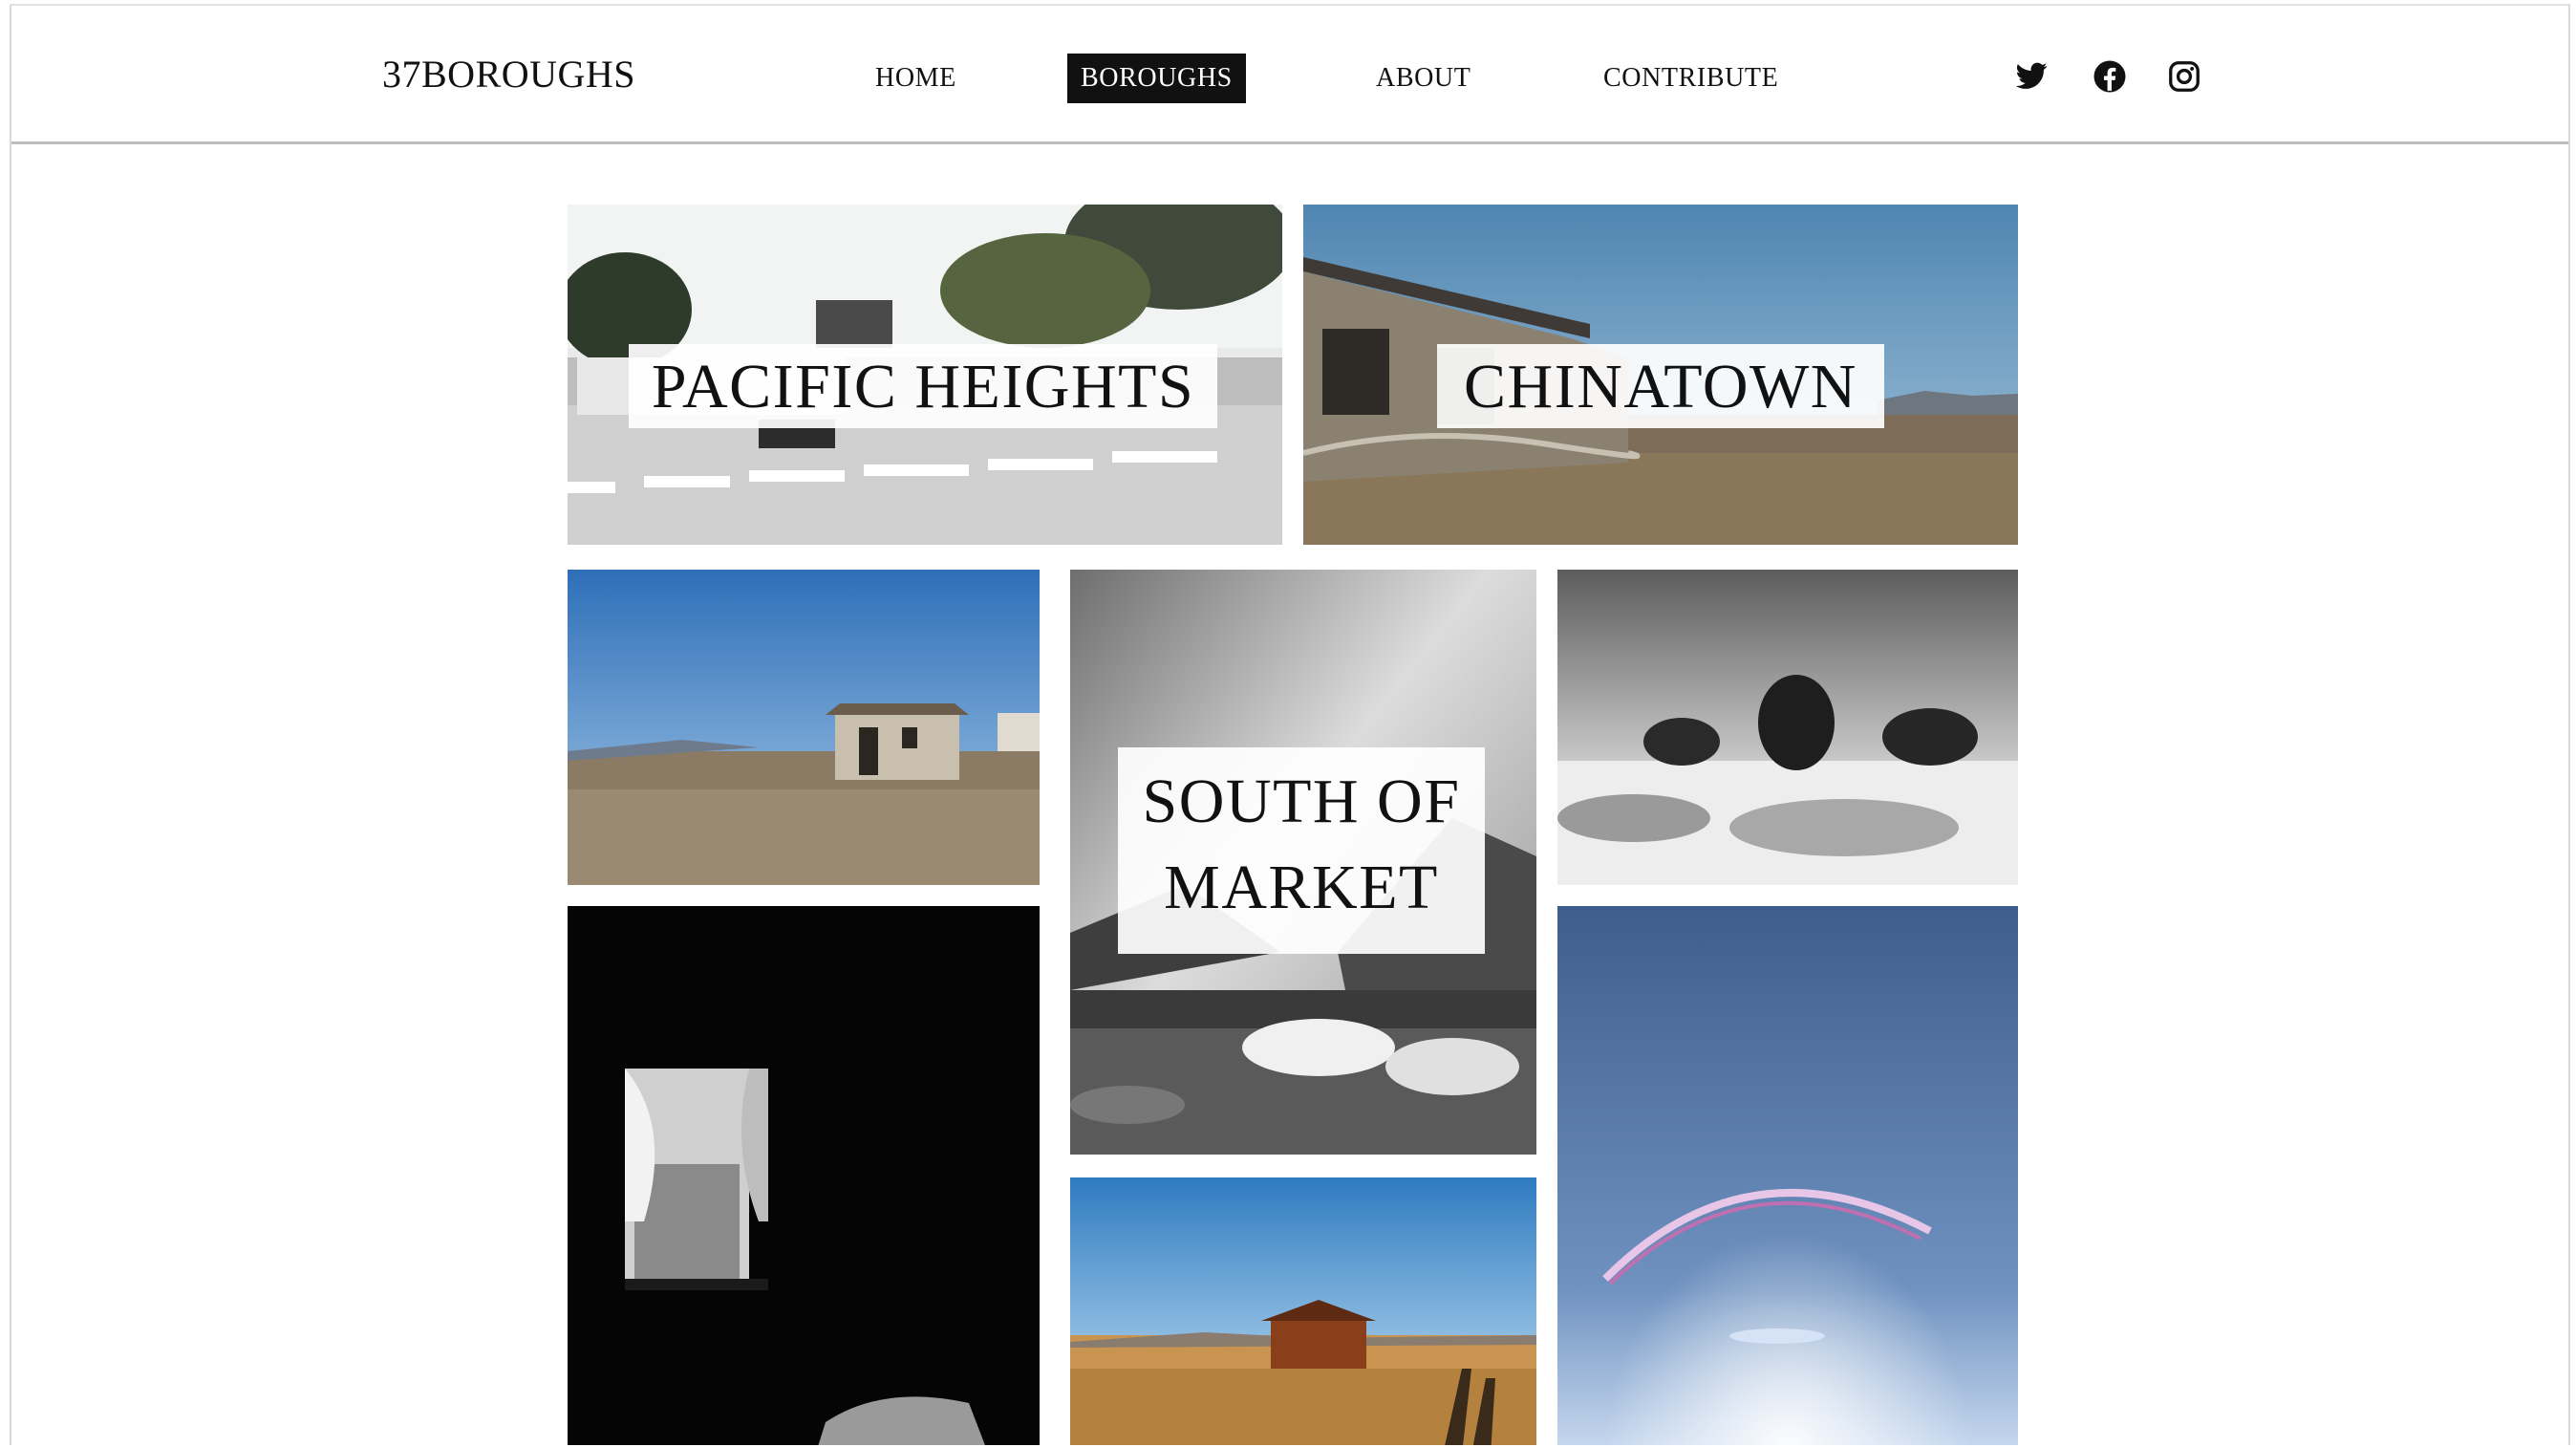 This screenshot has width=2576, height=1447. I want to click on facebook-icon, so click(2110, 76).